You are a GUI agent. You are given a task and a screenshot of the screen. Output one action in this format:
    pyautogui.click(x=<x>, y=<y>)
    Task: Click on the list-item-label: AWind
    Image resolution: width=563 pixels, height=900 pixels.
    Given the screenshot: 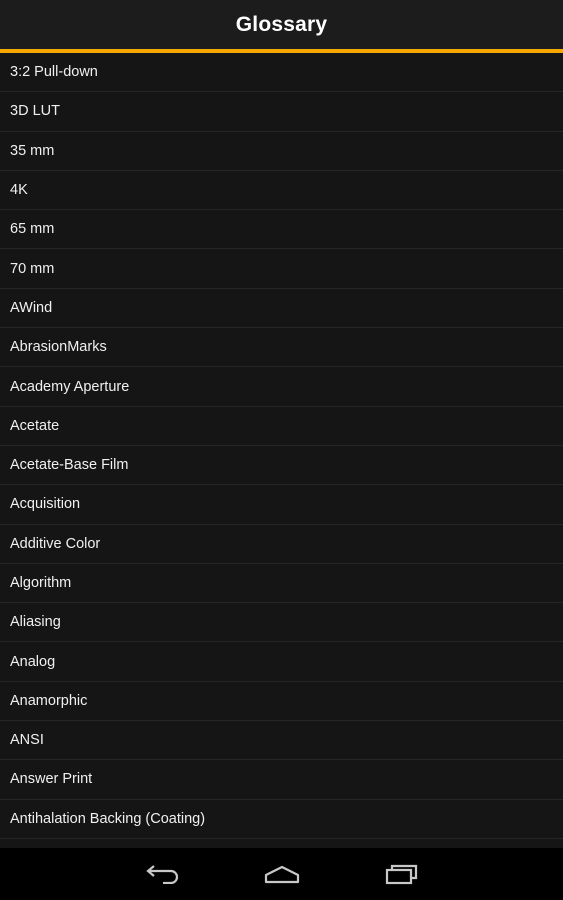 What is the action you would take?
    pyautogui.click(x=31, y=307)
    